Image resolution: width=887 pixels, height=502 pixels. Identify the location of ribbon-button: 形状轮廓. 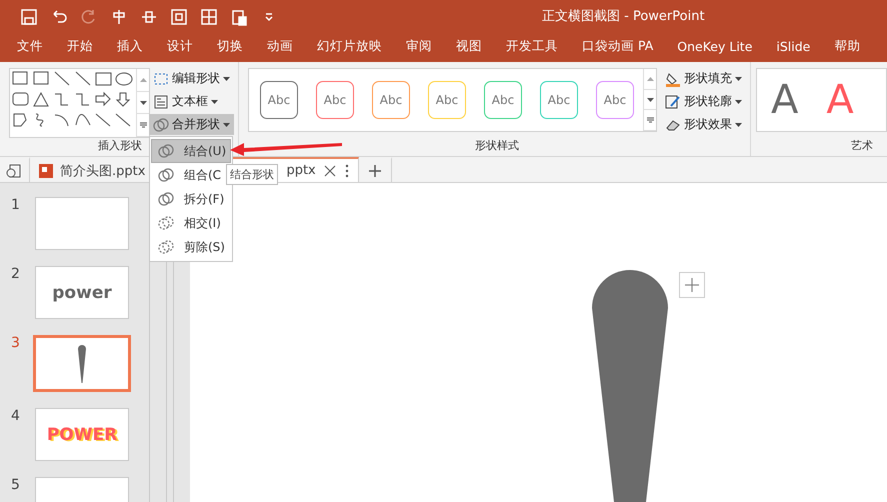
(703, 101).